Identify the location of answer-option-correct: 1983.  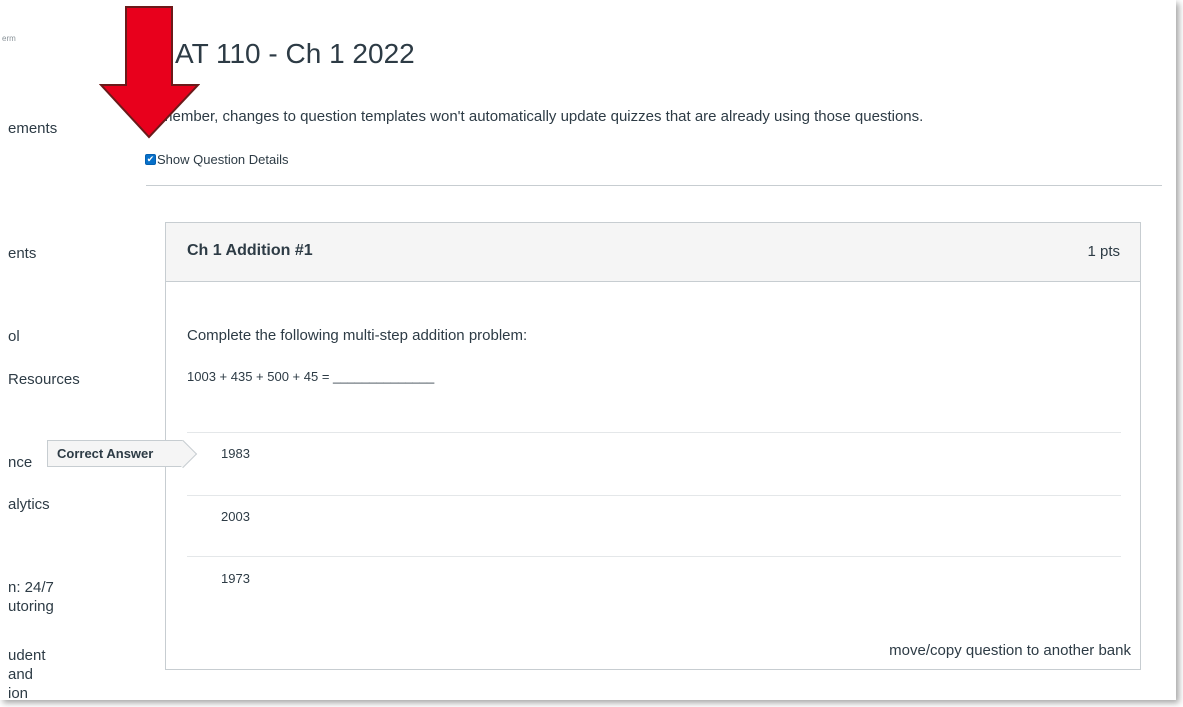
(235, 453).